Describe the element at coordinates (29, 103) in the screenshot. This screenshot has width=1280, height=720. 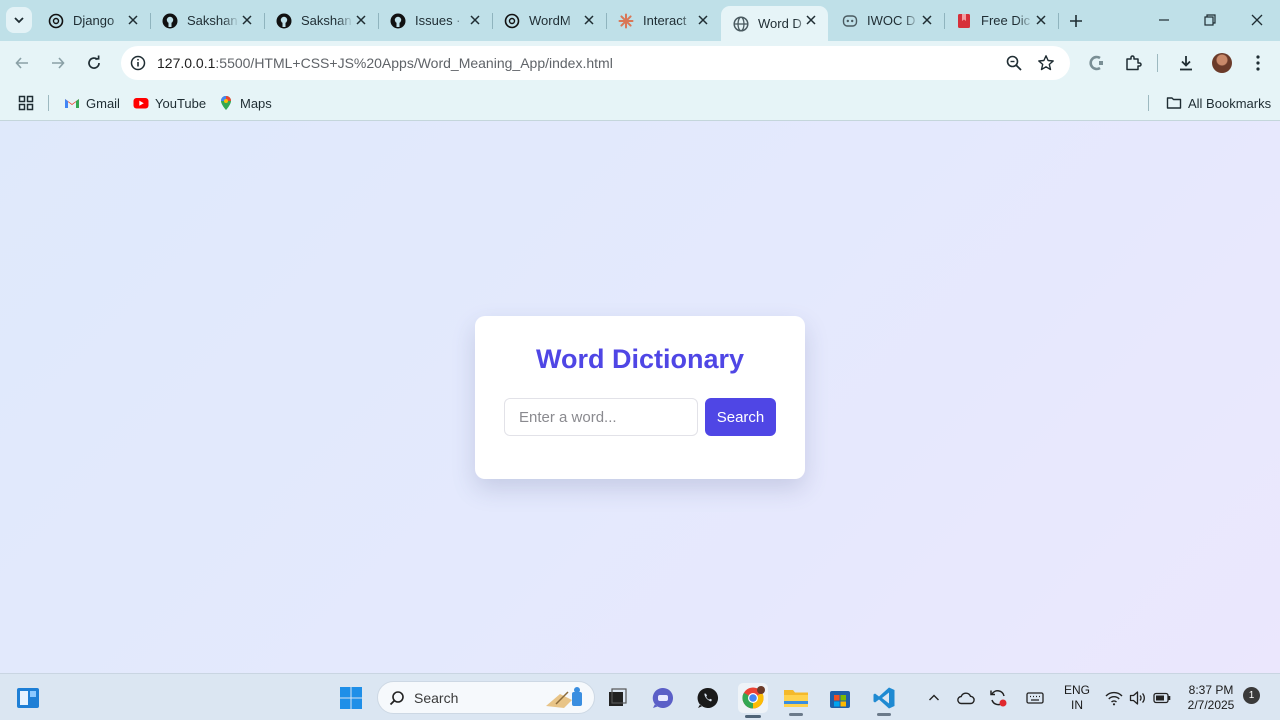
I see `apps-button` at that location.